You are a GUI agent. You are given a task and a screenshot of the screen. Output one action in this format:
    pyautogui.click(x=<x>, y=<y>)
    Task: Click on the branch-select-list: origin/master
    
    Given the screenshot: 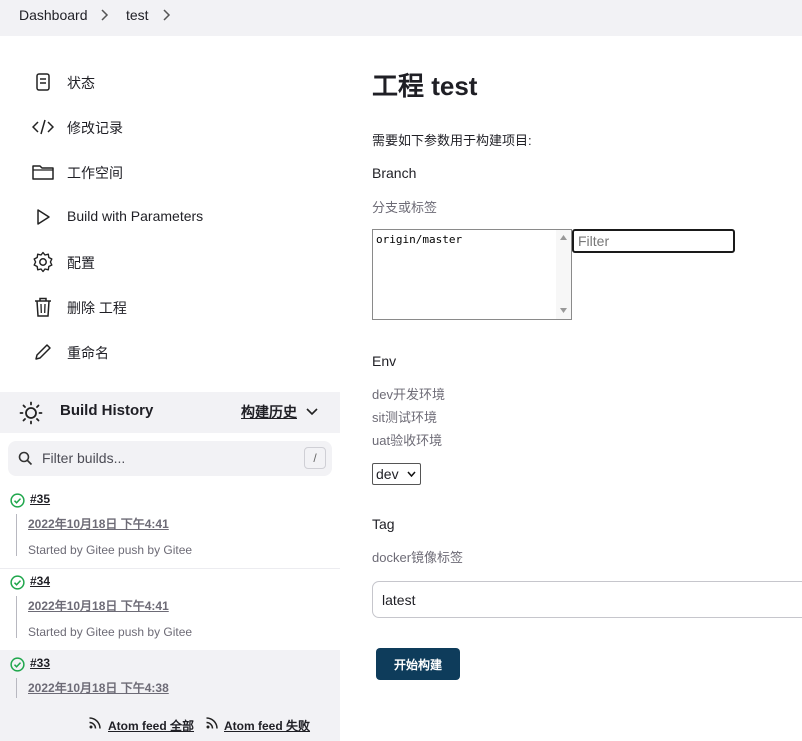 What is the action you would take?
    pyautogui.click(x=472, y=274)
    